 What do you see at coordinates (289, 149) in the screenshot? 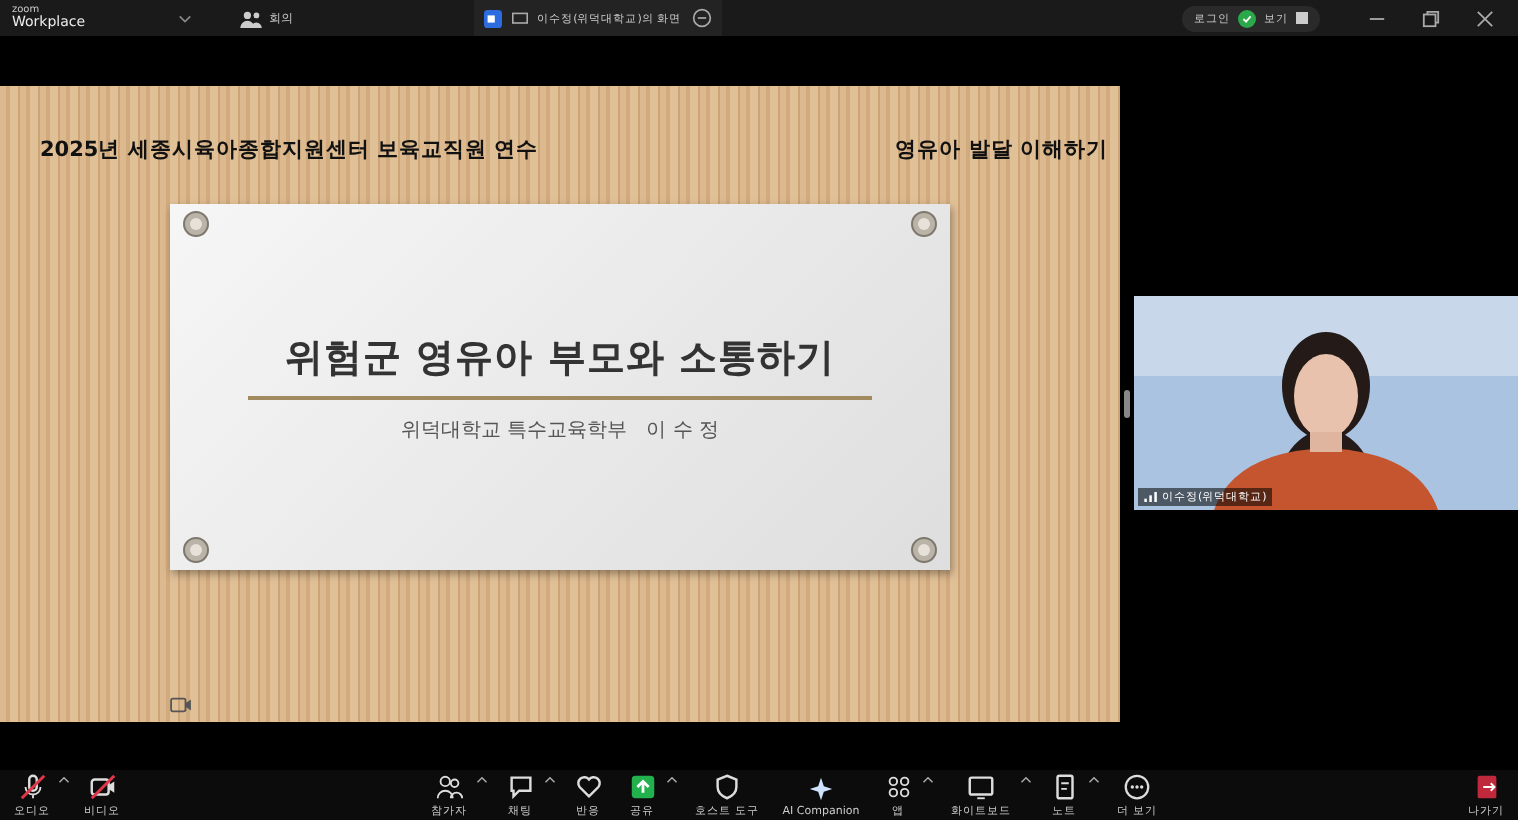
I see `slide-header: 2025년 세종시육아종합지원센터 보육교직원 연수` at bounding box center [289, 149].